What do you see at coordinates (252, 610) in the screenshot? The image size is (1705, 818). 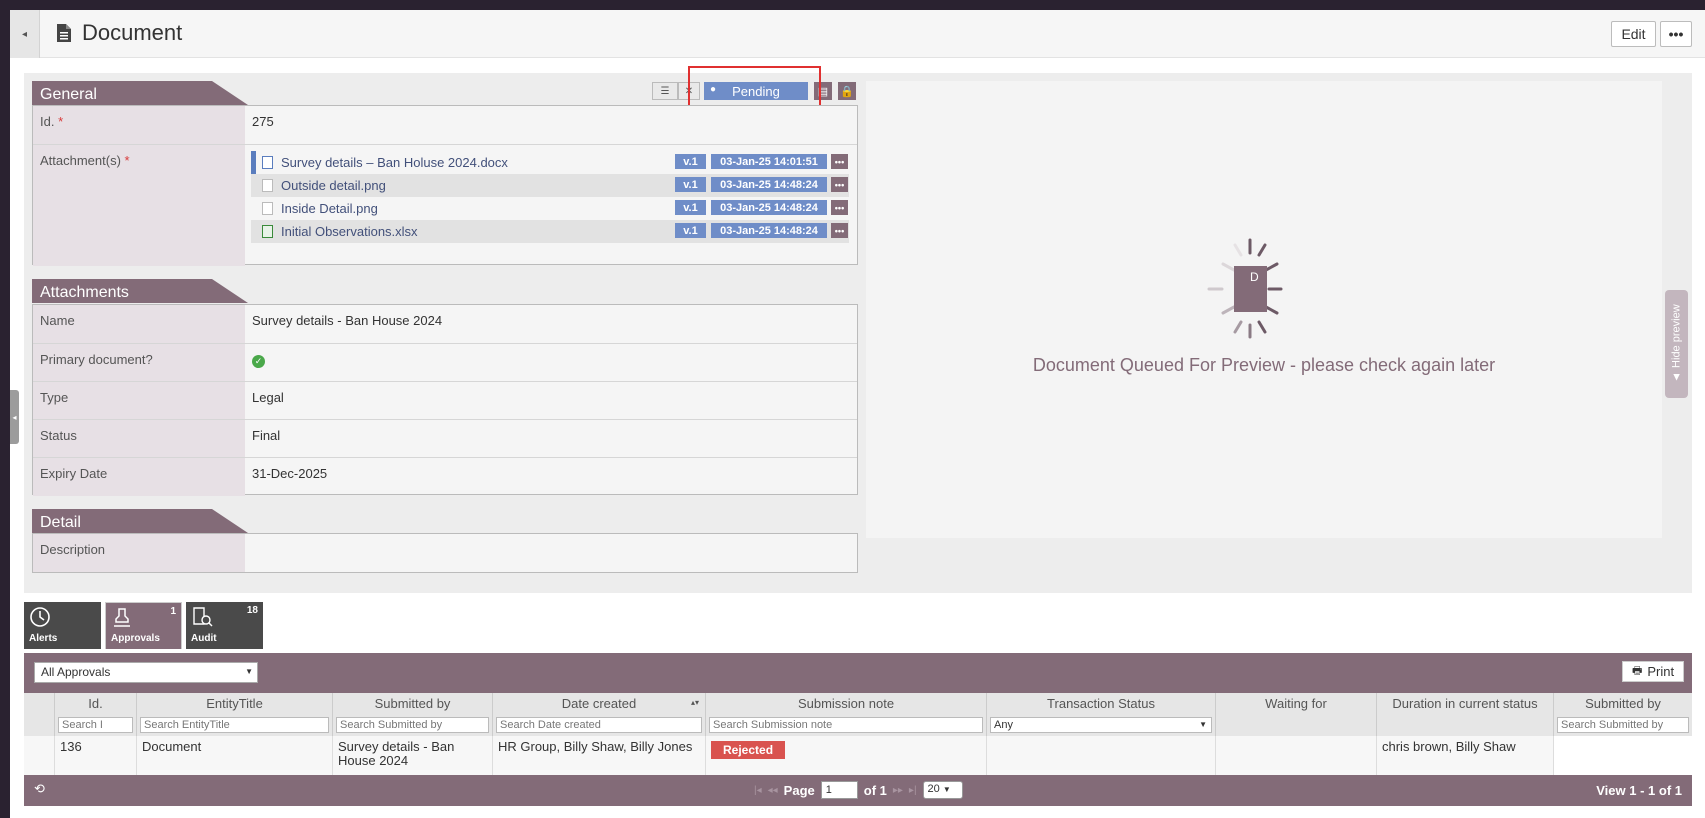 I see `tab-count: 18` at bounding box center [252, 610].